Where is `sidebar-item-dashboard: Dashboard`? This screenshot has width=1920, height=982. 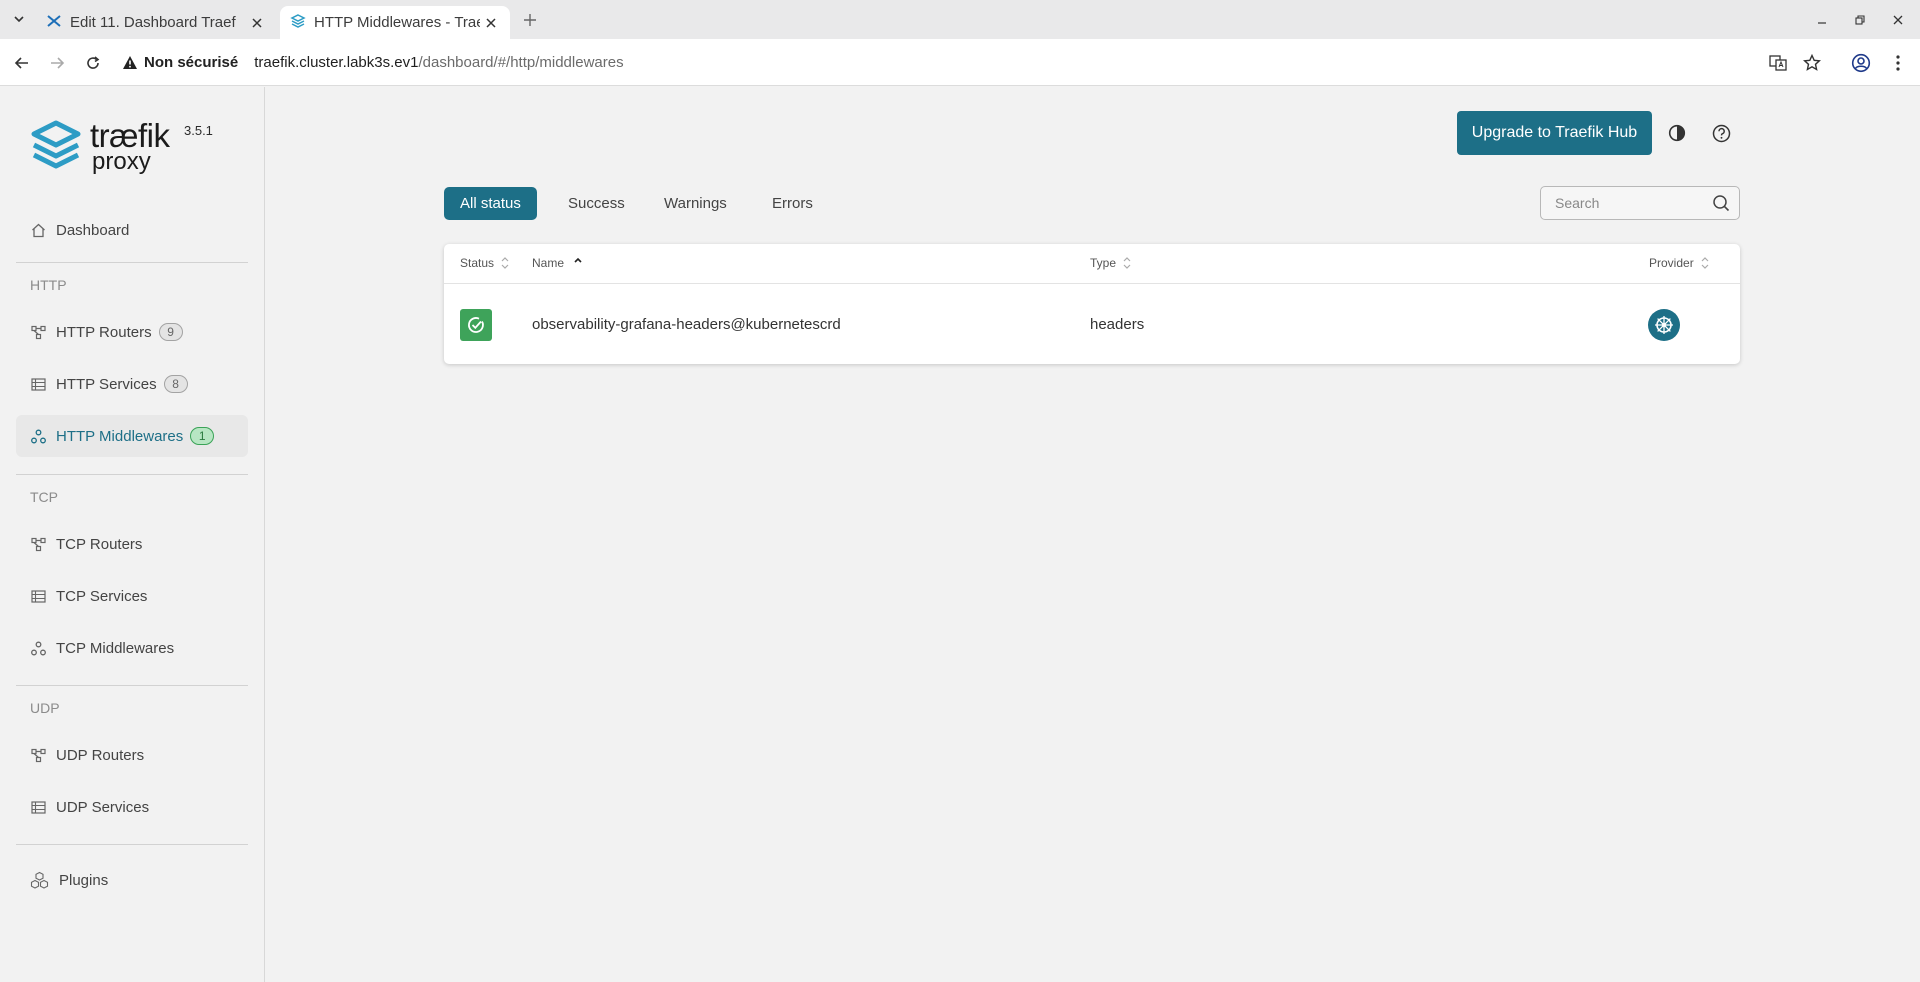
sidebar-item-dashboard: Dashboard is located at coordinates (132, 230).